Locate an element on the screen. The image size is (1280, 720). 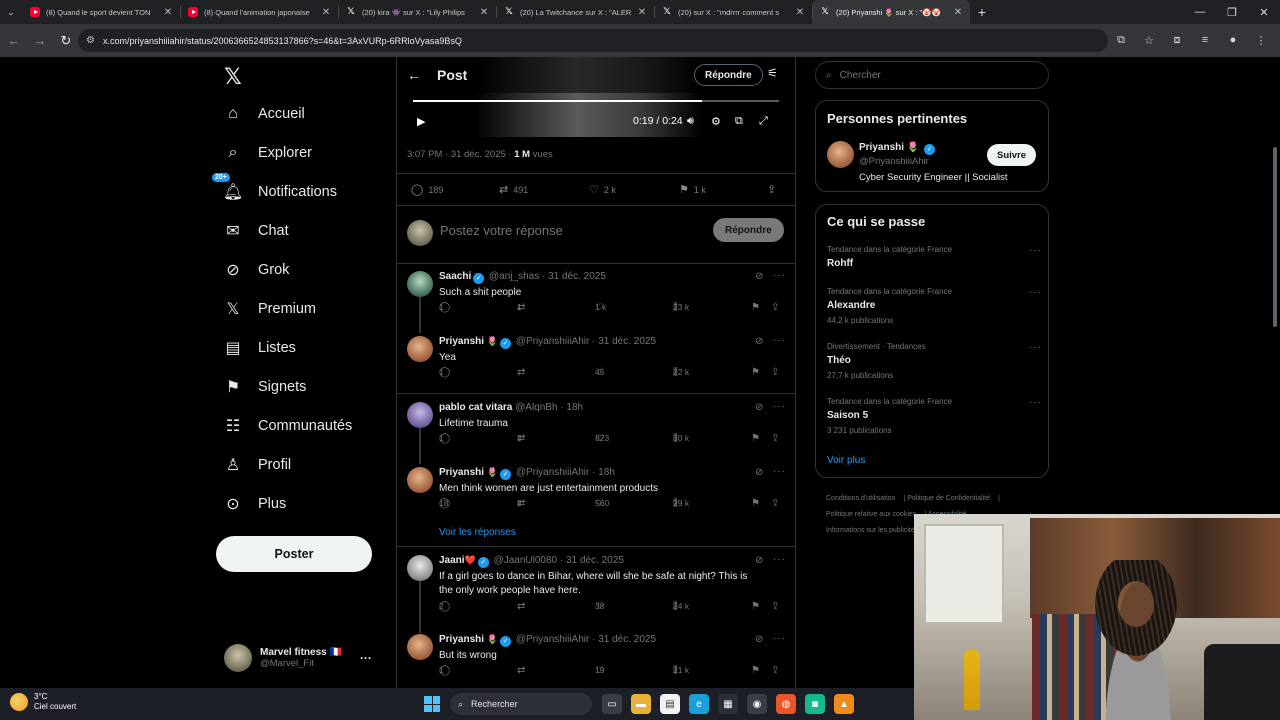
nav-item-home: ⌂ Accueil is located at coordinates (263, 114).